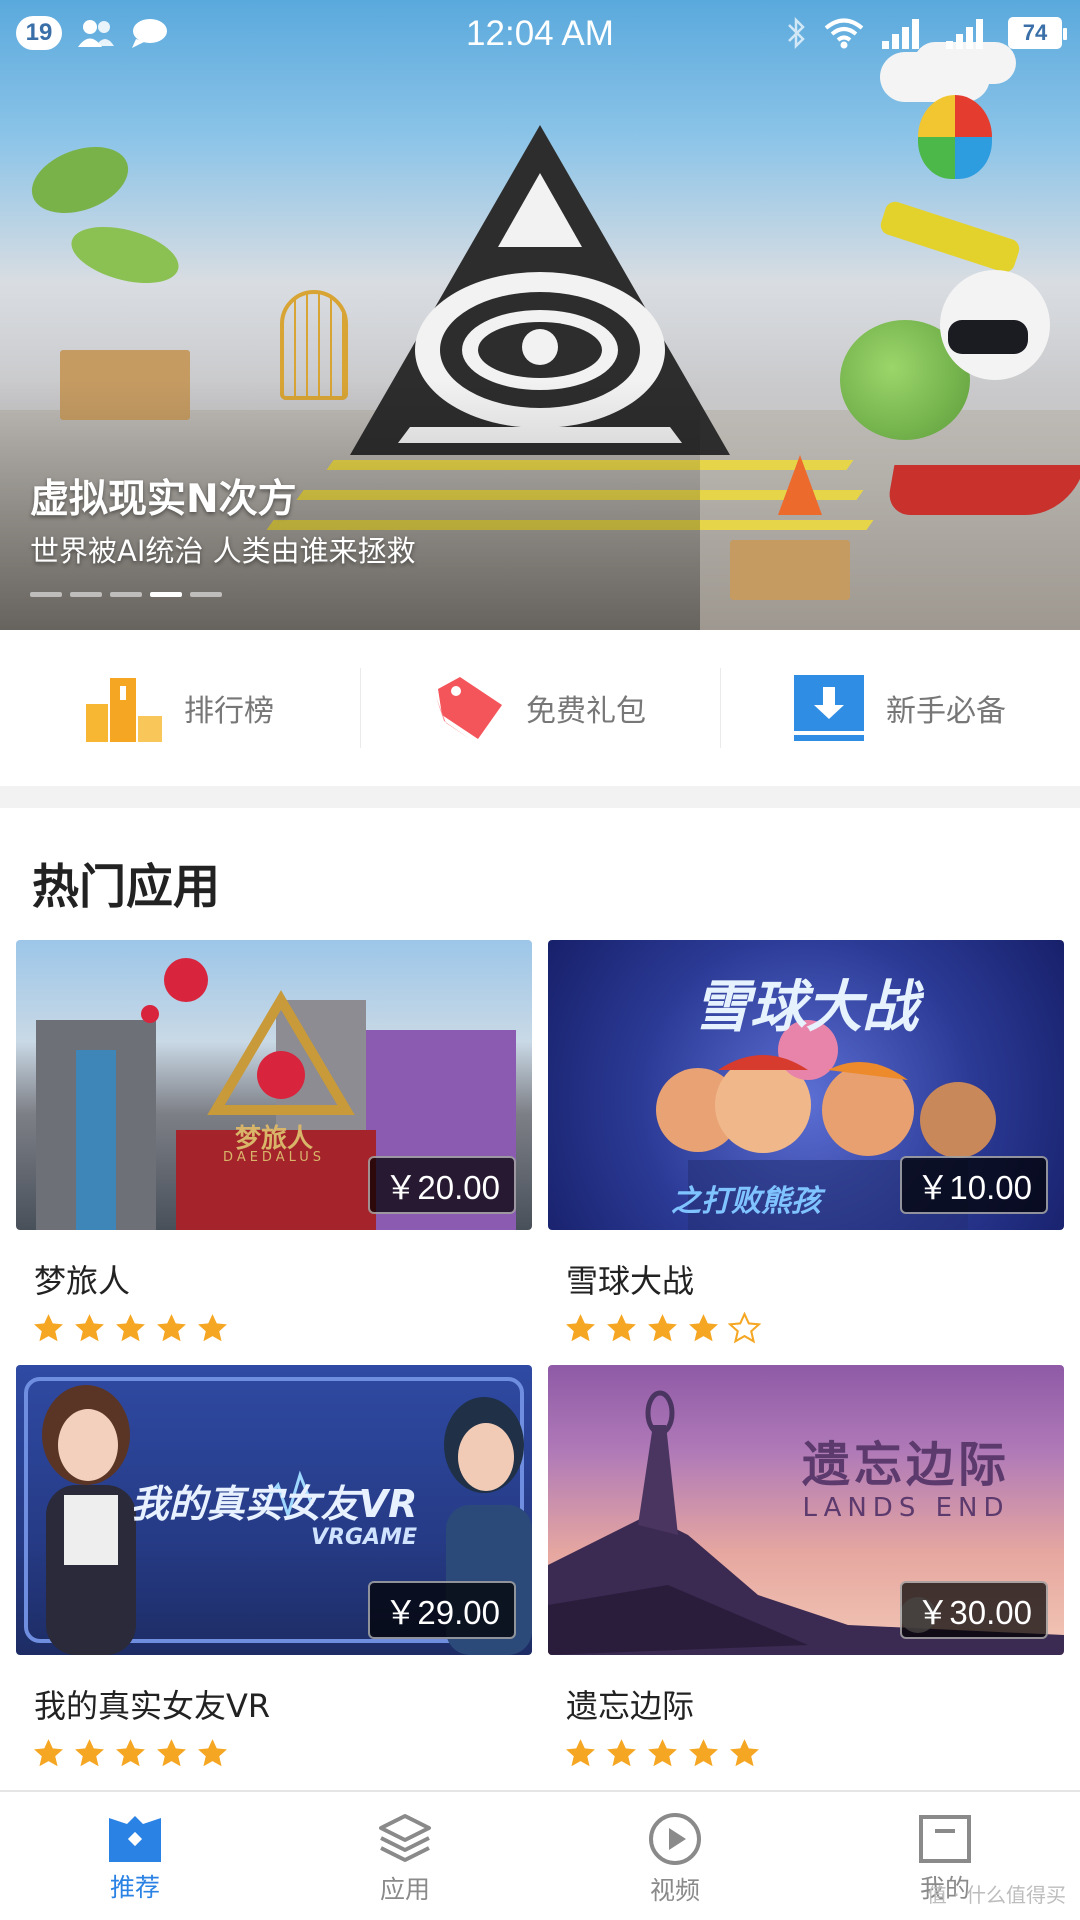 The image size is (1080, 1920). I want to click on quick-nav-free-gift: 免费礼包, so click(540, 708).